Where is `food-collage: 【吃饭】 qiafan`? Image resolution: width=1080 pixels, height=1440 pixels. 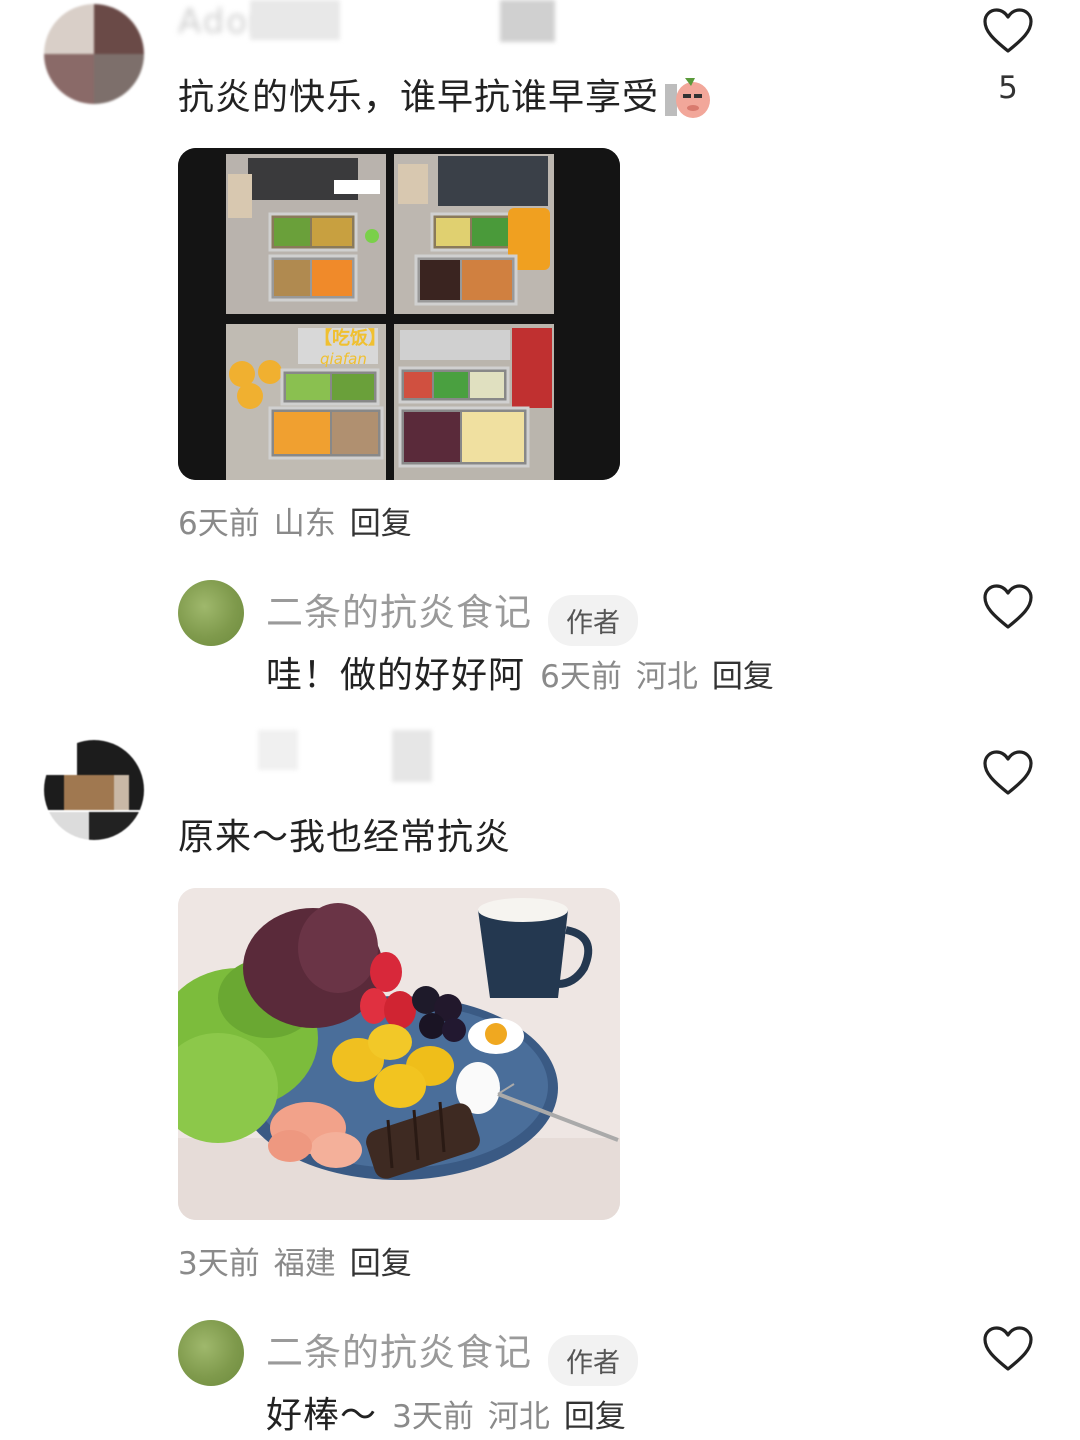
food-collage: 【吃饭】 qiafan is located at coordinates (399, 314).